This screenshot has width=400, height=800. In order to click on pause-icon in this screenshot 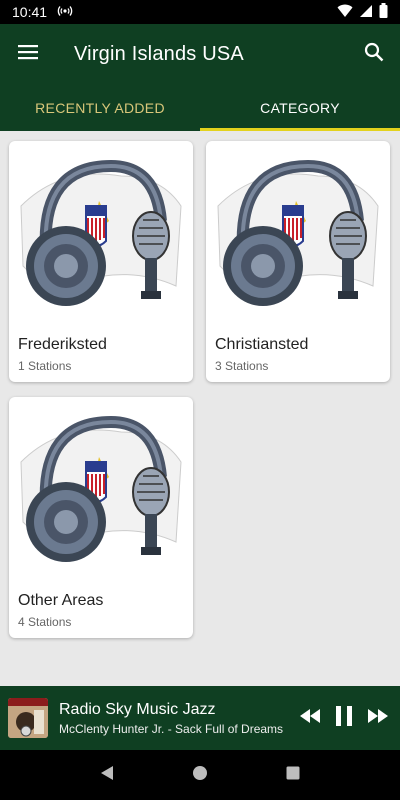, I will do `click(344, 718)`.